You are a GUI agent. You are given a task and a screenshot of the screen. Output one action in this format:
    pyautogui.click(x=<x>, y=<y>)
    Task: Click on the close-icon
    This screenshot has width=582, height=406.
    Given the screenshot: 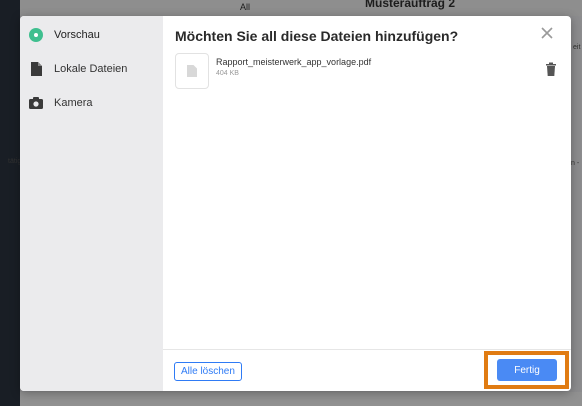 What is the action you would take?
    pyautogui.click(x=547, y=33)
    